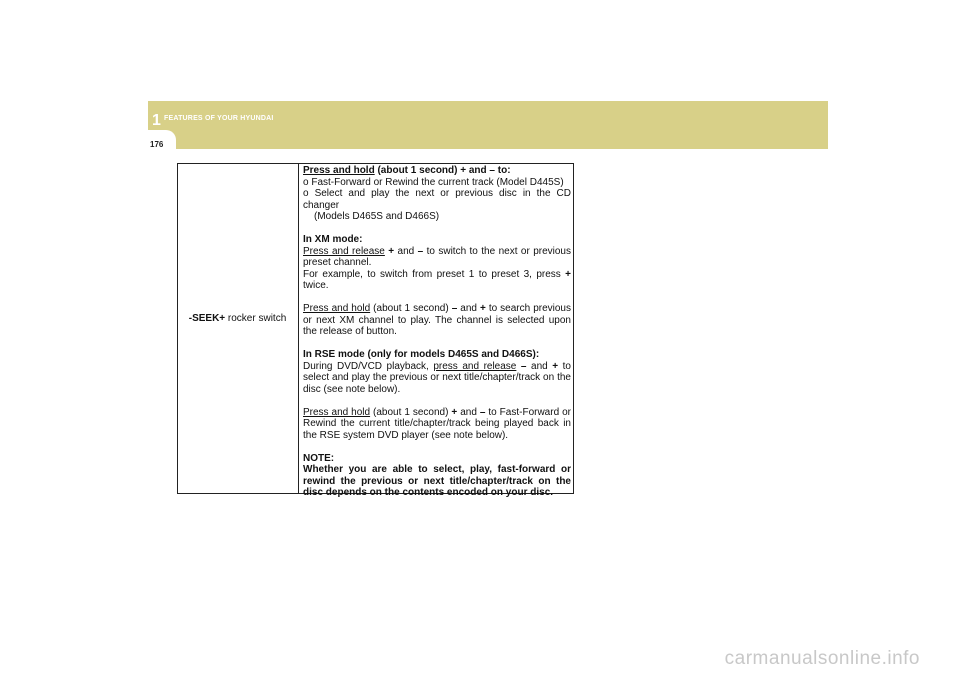 This screenshot has height=678, width=960. I want to click on rse-hold-mid: (about 1 second), so click(411, 412).